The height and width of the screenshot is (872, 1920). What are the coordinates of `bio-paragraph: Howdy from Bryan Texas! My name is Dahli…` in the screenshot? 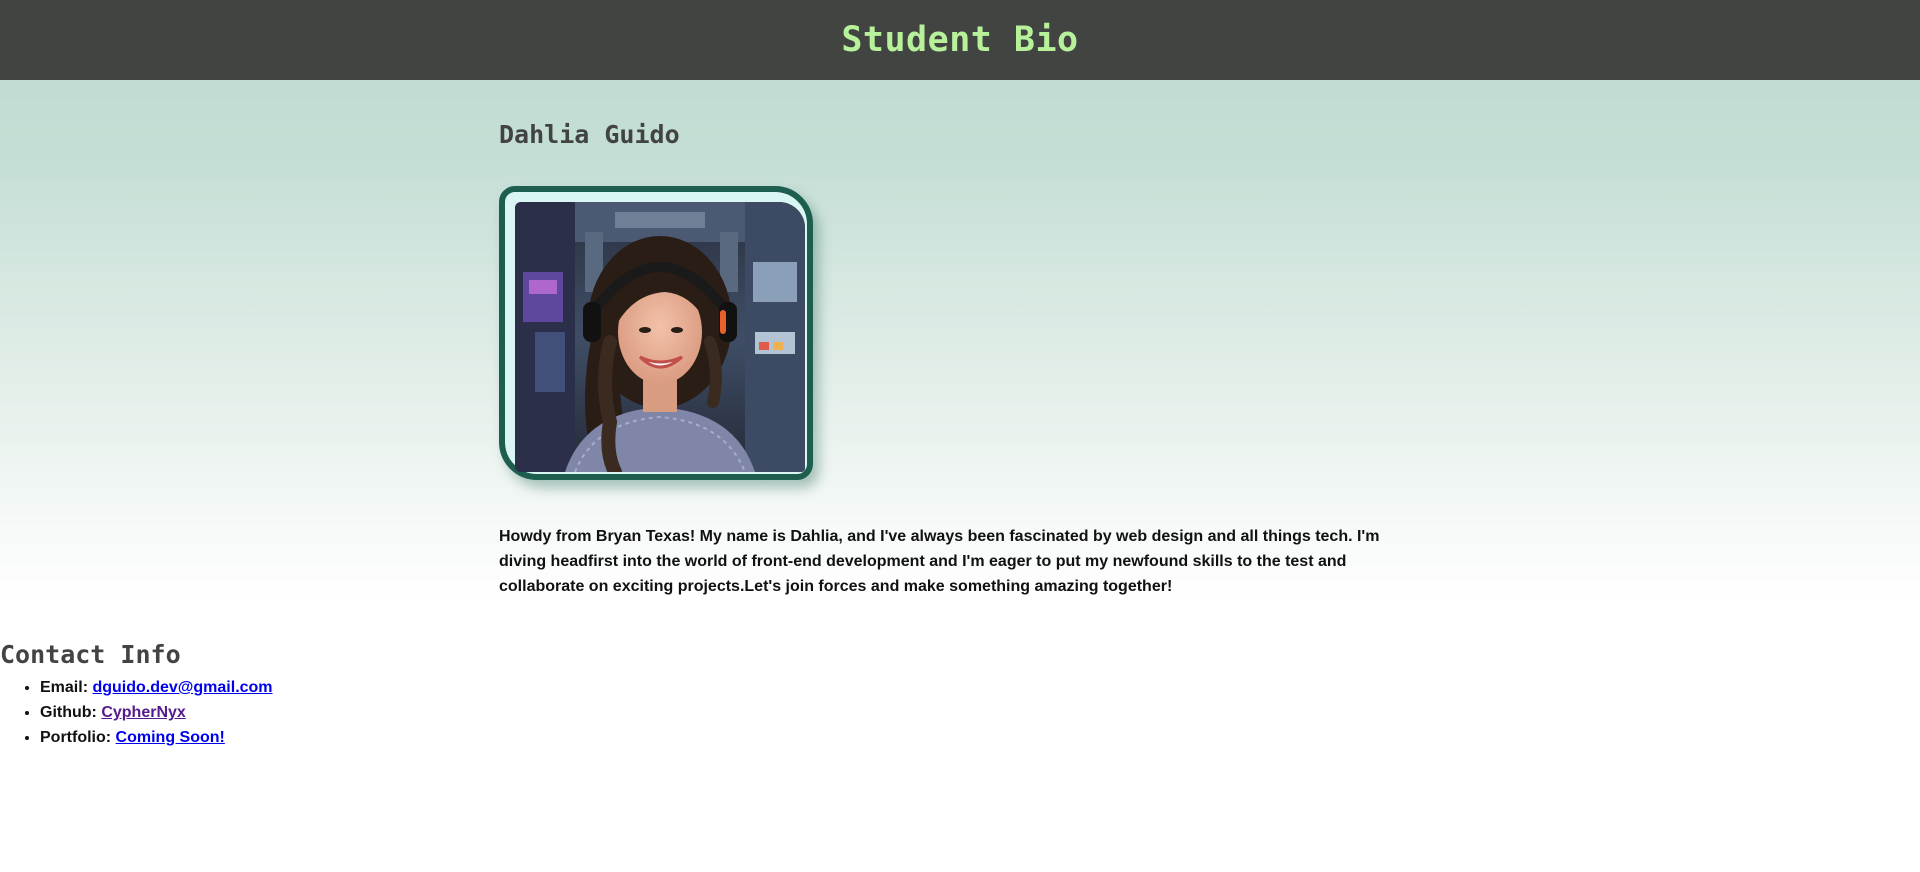 It's located at (939, 561).